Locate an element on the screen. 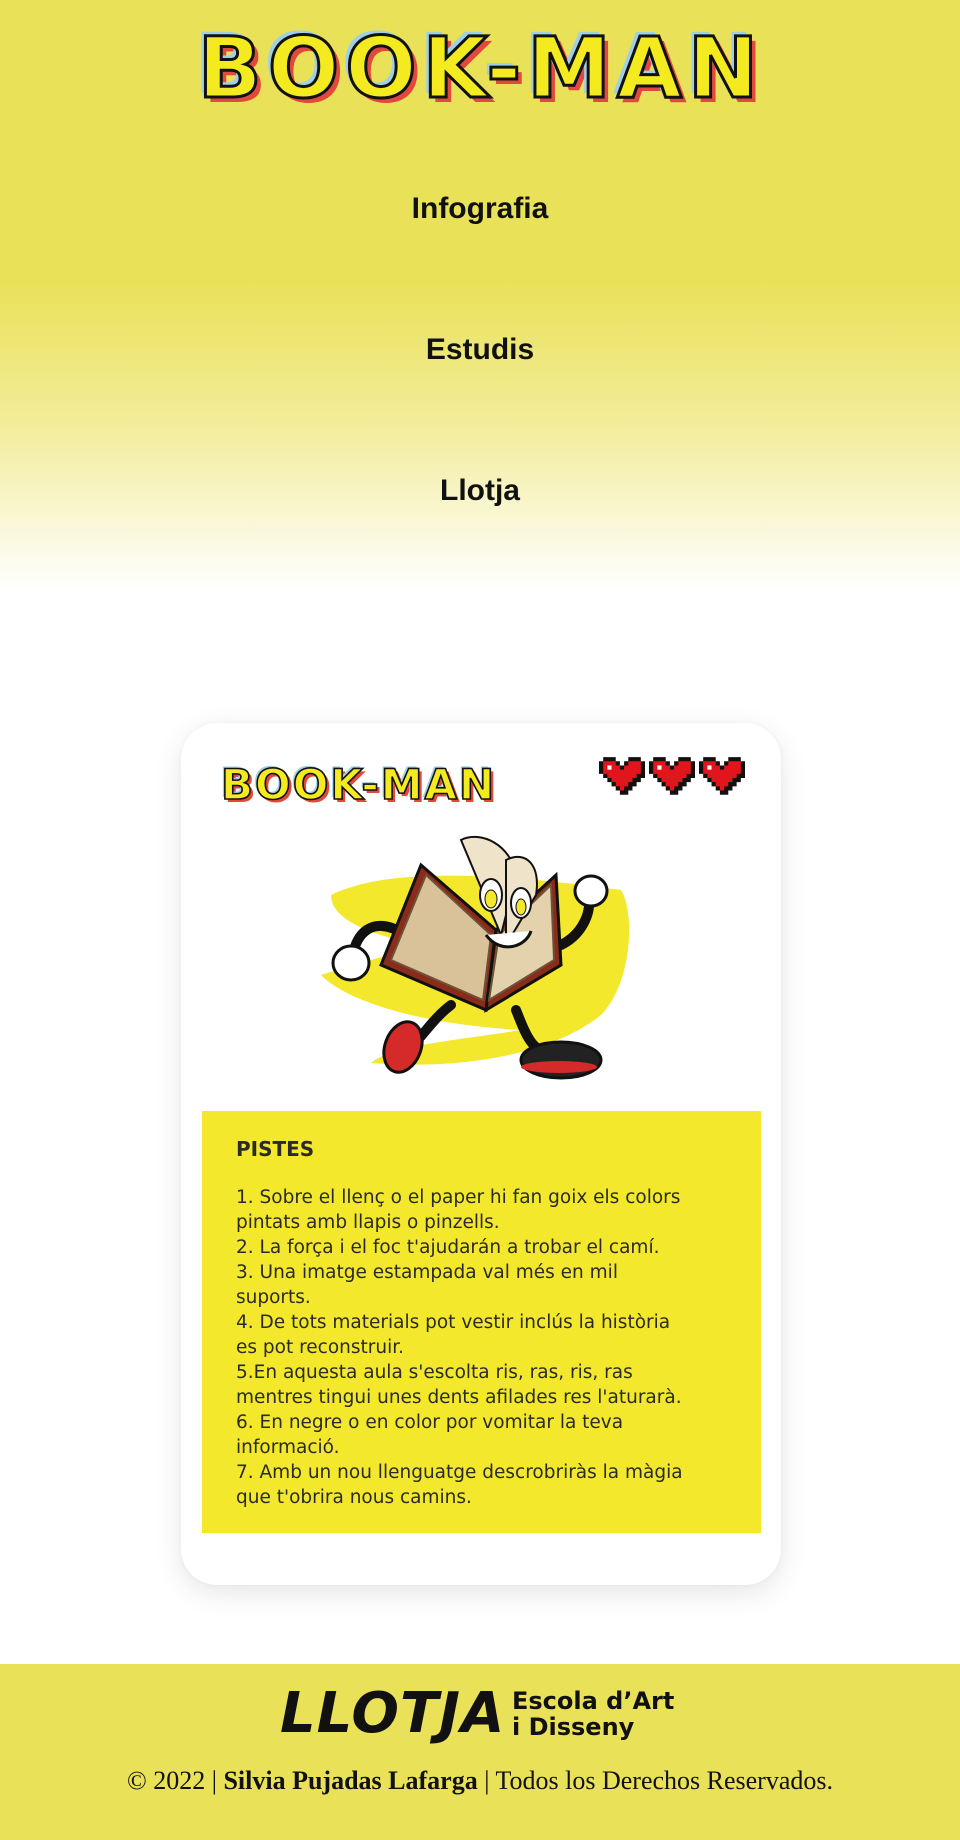 The width and height of the screenshot is (960, 1840). nav-item-llotja: Llotja is located at coordinates (480, 491).